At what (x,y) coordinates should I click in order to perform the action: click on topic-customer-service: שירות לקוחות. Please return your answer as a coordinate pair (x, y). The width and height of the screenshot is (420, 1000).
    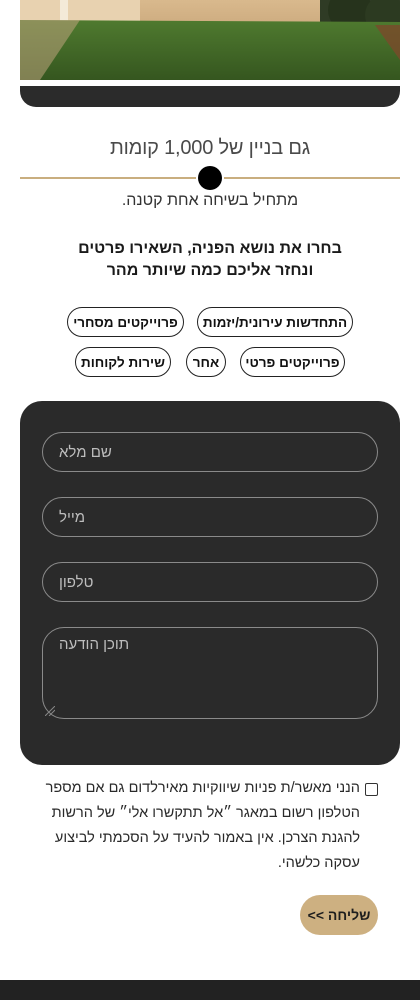
    Looking at the image, I should click on (123, 362).